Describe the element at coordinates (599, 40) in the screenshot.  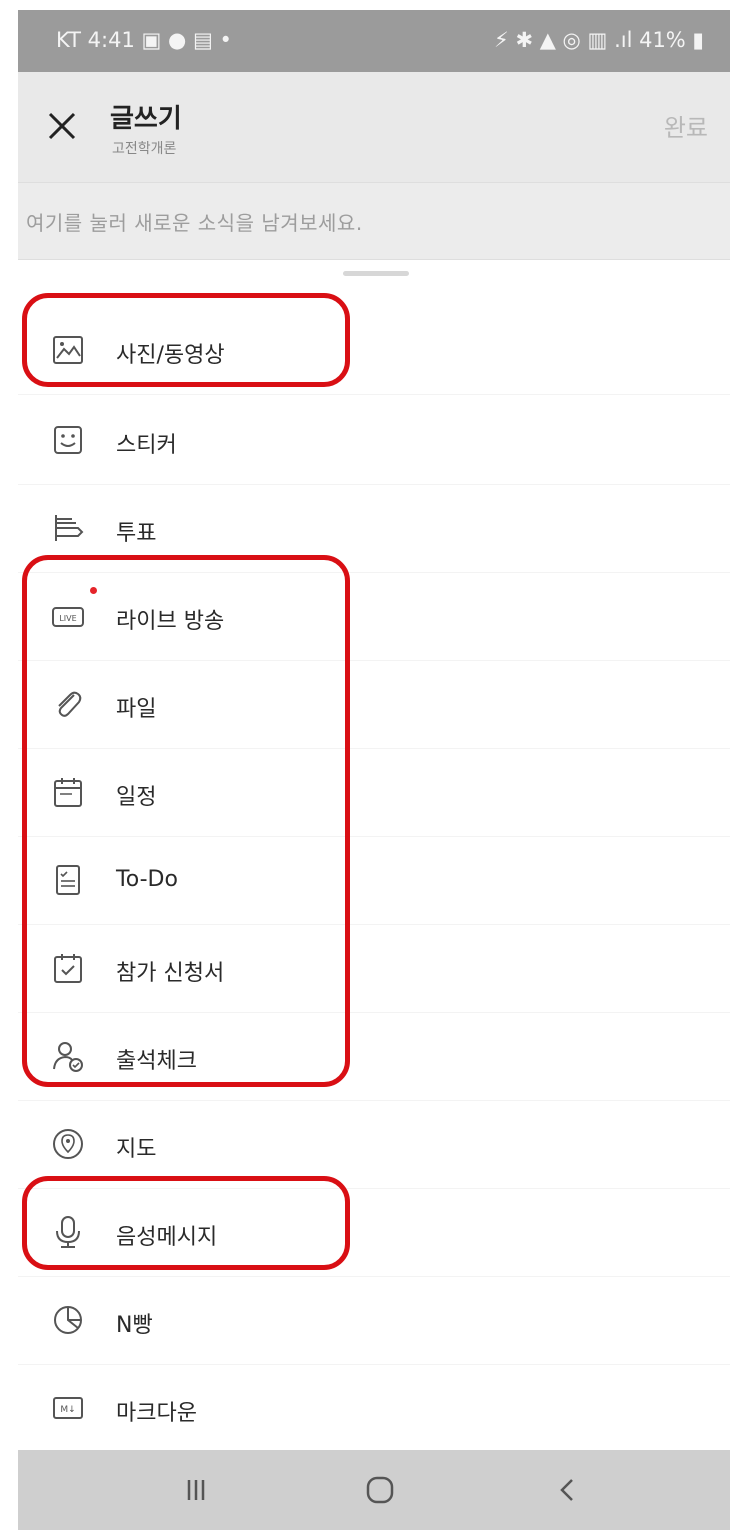
I see `status-right: ⚡ ✱ ▲ ◎ ▥ .ıl 41% ▮` at that location.